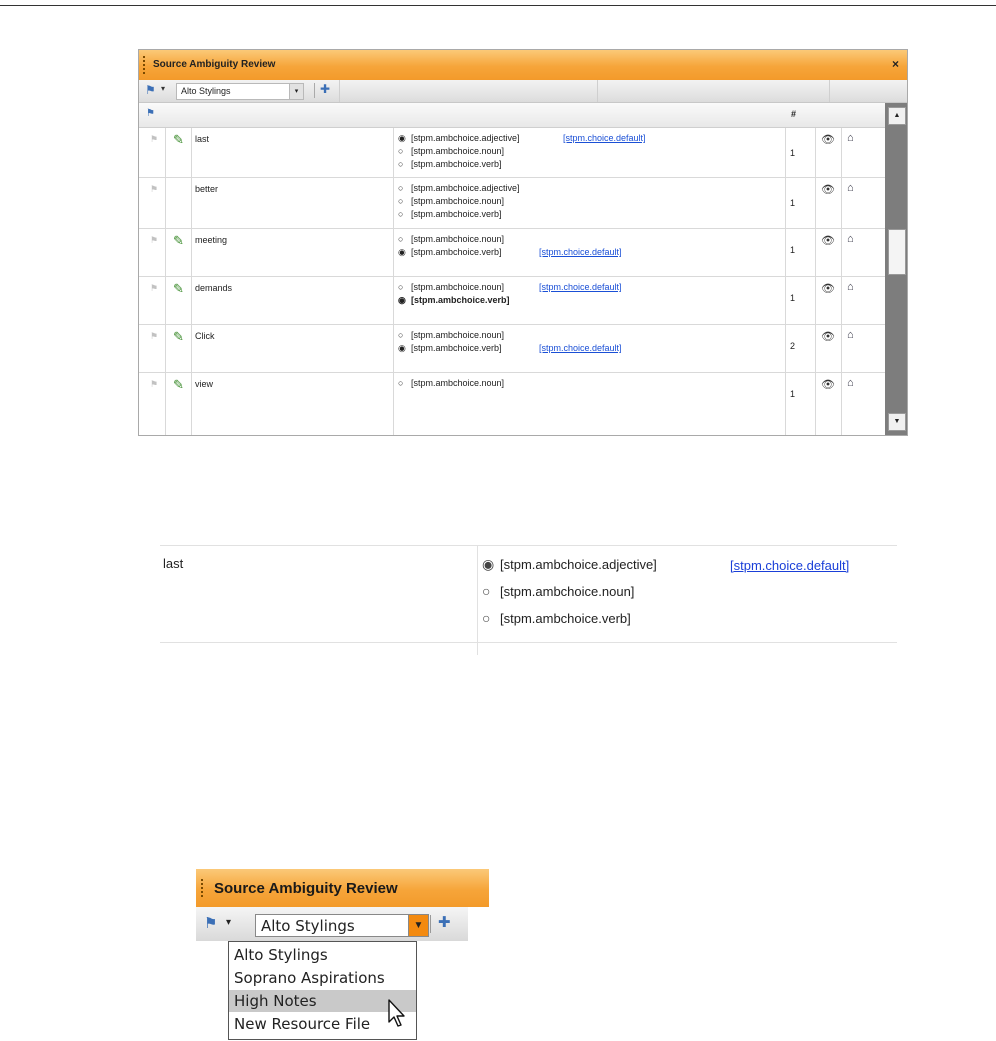  What do you see at coordinates (528, 545) in the screenshot?
I see `row-top-border` at bounding box center [528, 545].